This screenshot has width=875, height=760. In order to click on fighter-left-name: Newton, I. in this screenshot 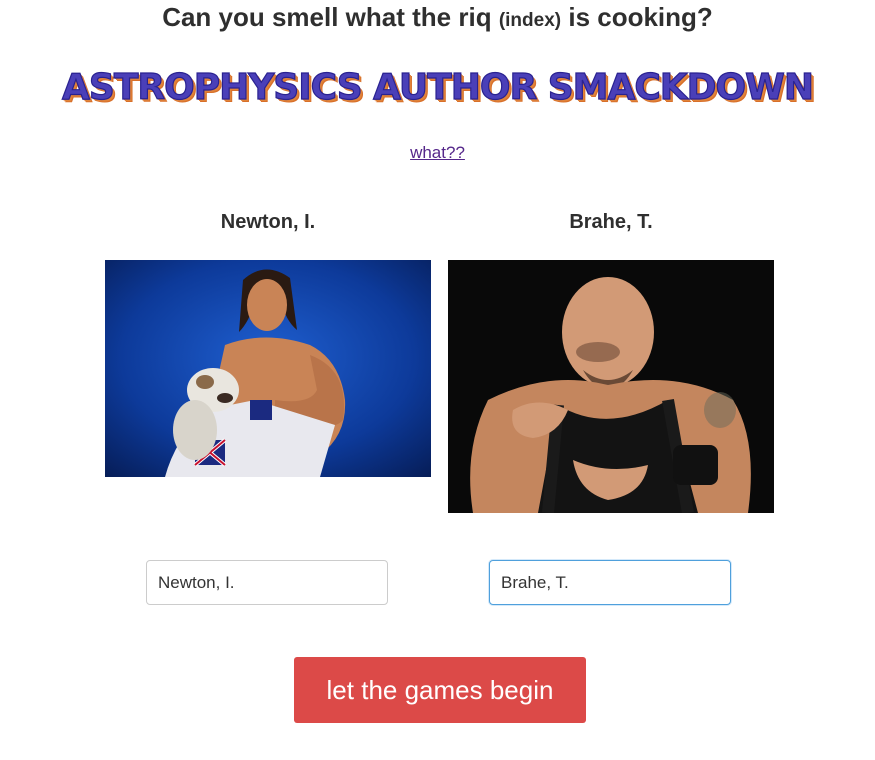, I will do `click(268, 222)`.